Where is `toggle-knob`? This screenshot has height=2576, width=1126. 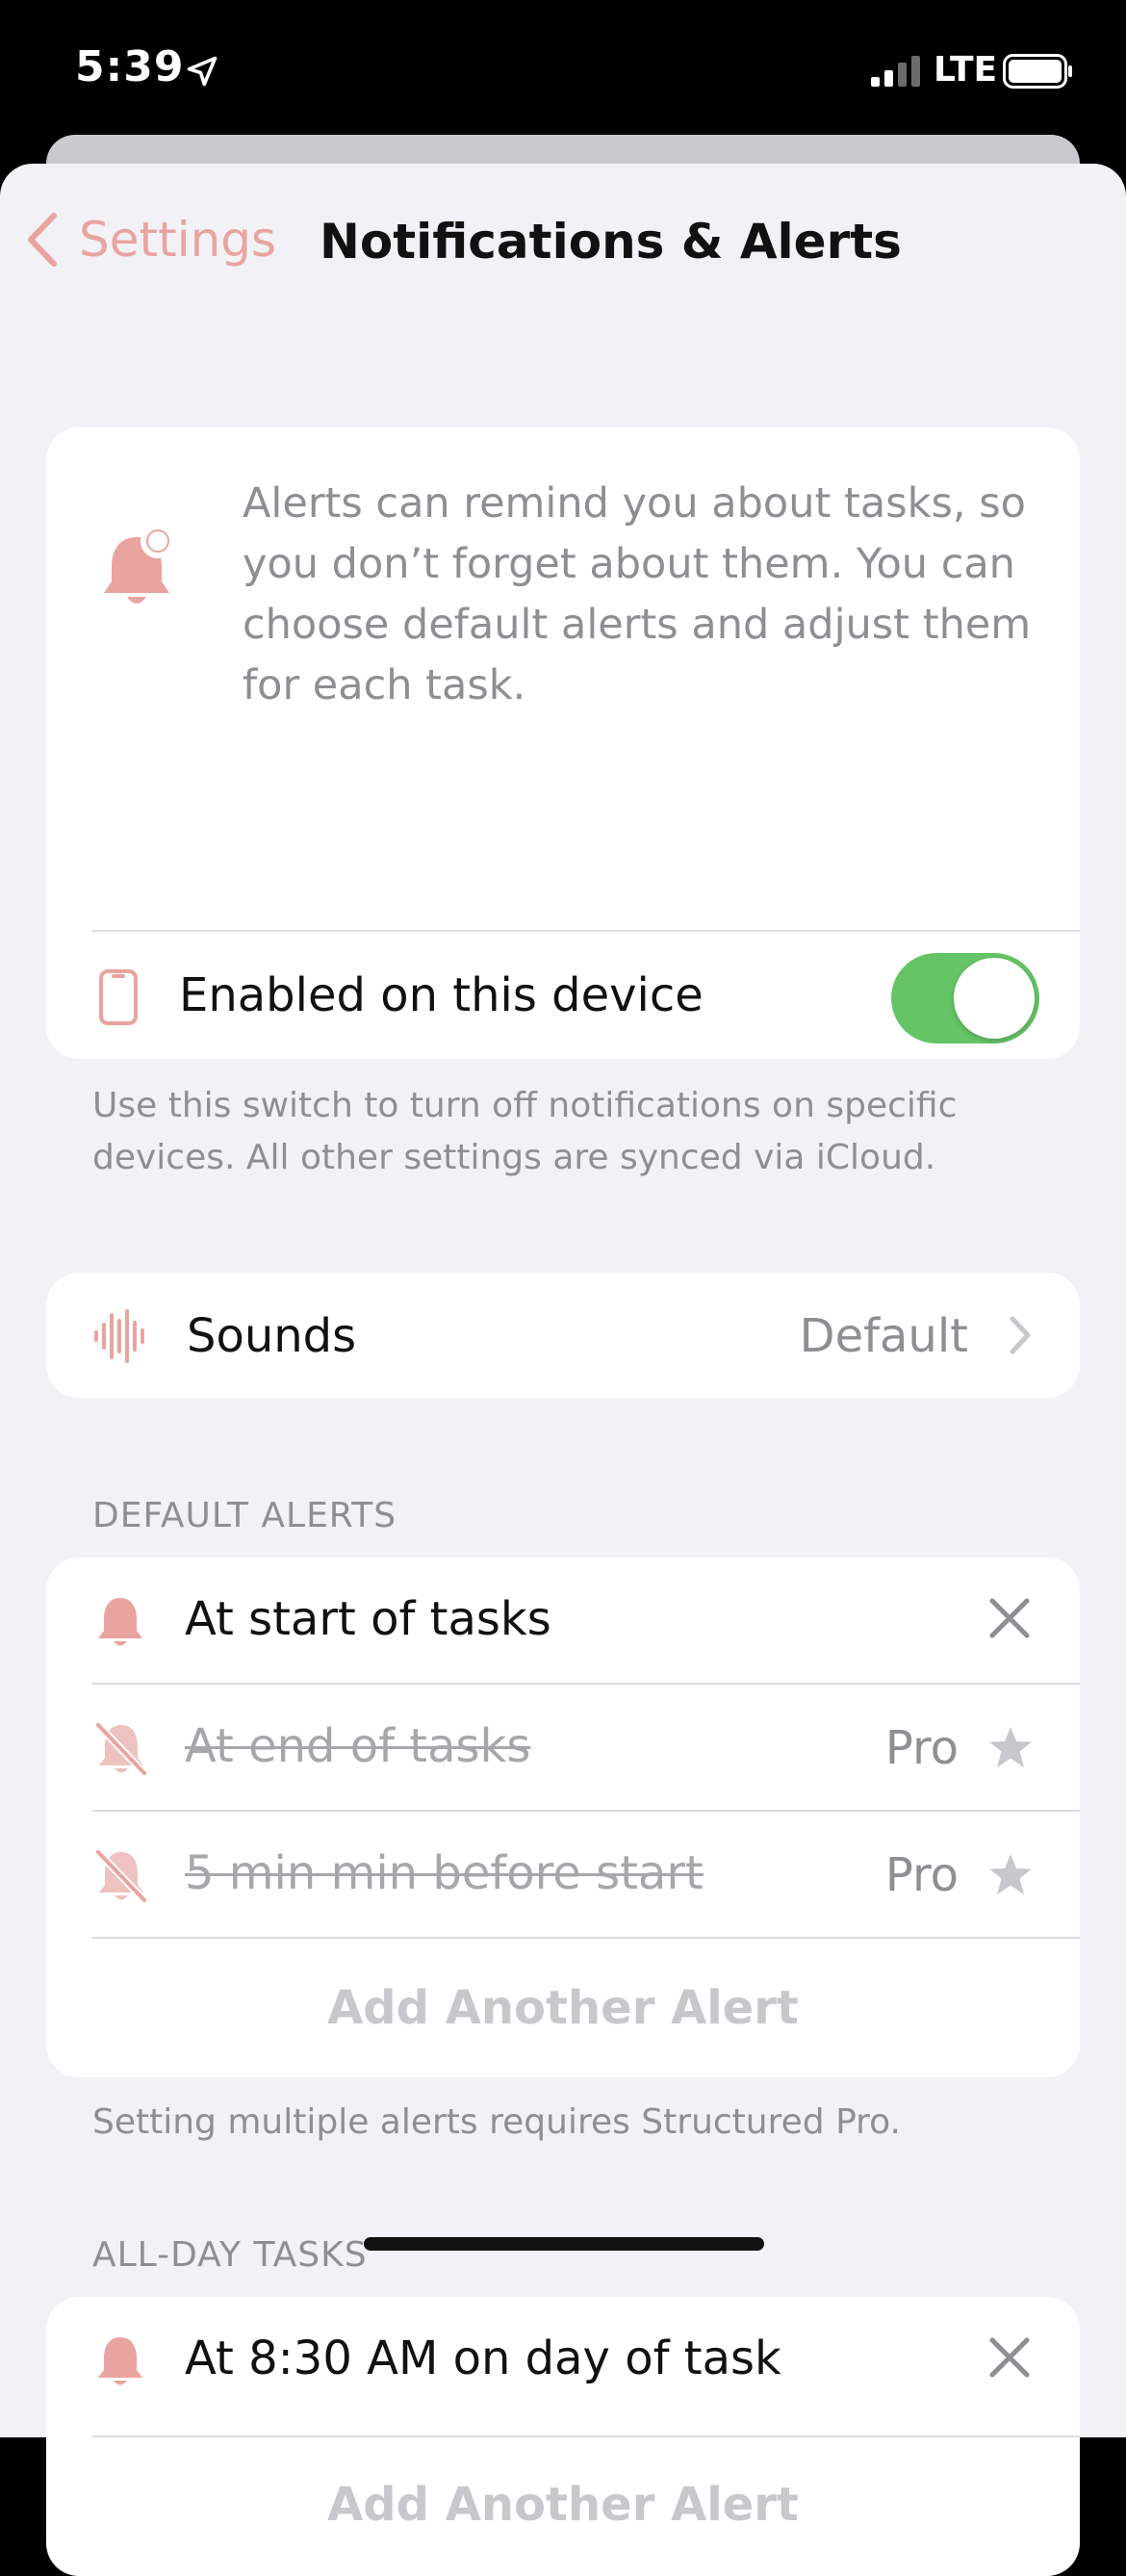
toggle-knob is located at coordinates (995, 998).